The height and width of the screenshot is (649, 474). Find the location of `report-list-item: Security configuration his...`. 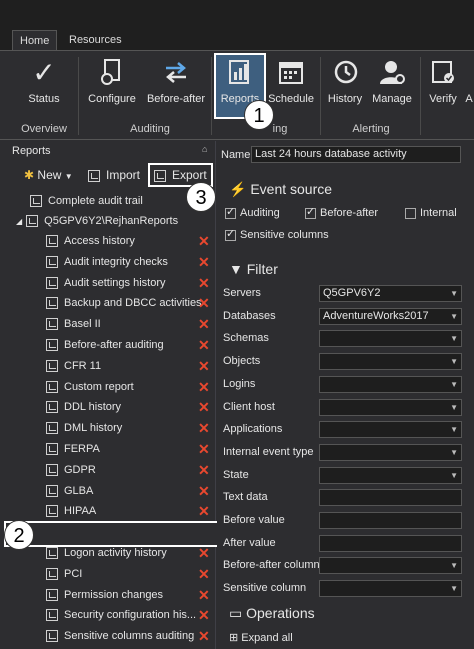

report-list-item: Security configuration his... is located at coordinates (121, 615).